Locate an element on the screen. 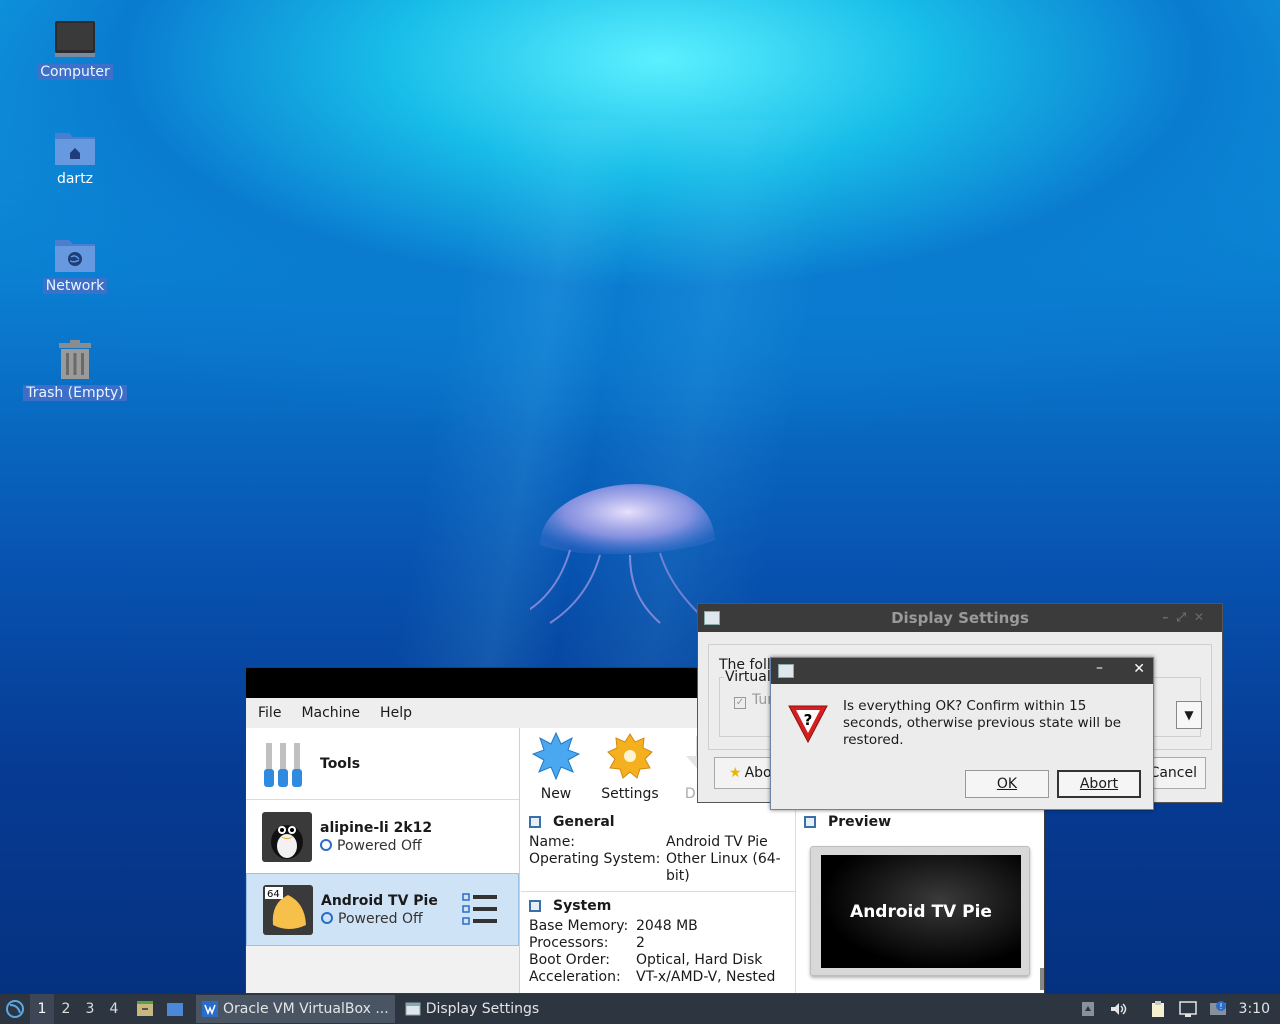 This screenshot has width=1280, height=1024. network-monitor-icon is located at coordinates (1187, 1009).